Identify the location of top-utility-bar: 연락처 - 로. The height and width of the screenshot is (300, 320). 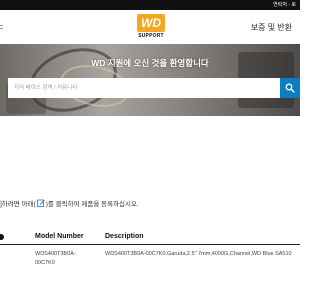
(150, 5).